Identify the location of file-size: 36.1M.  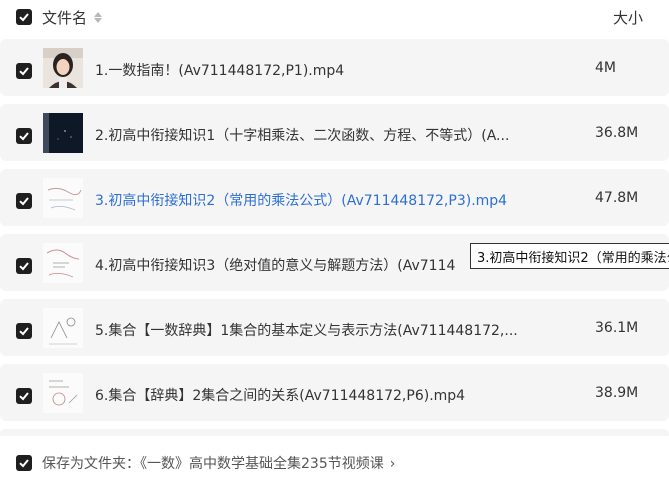
(617, 328).